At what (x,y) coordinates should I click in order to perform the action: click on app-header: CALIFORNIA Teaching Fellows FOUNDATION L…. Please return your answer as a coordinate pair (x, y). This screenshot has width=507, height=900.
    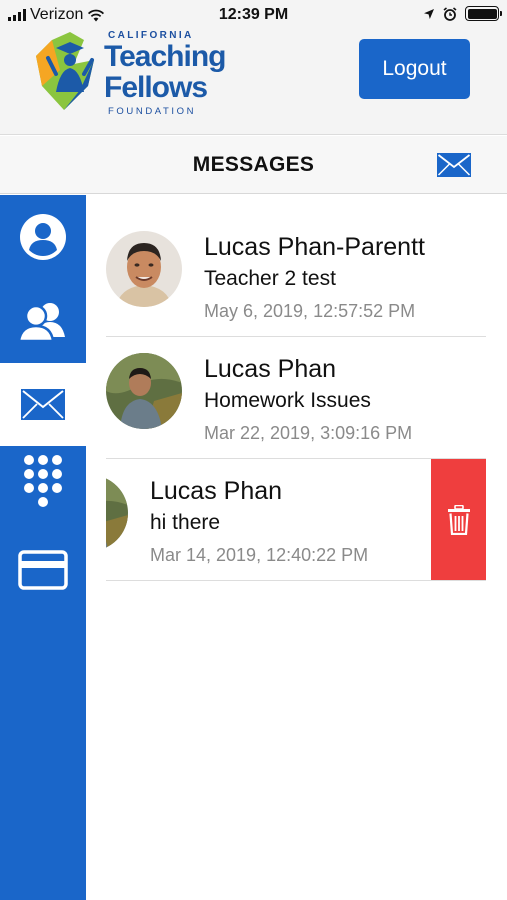
    Looking at the image, I should click on (253, 82).